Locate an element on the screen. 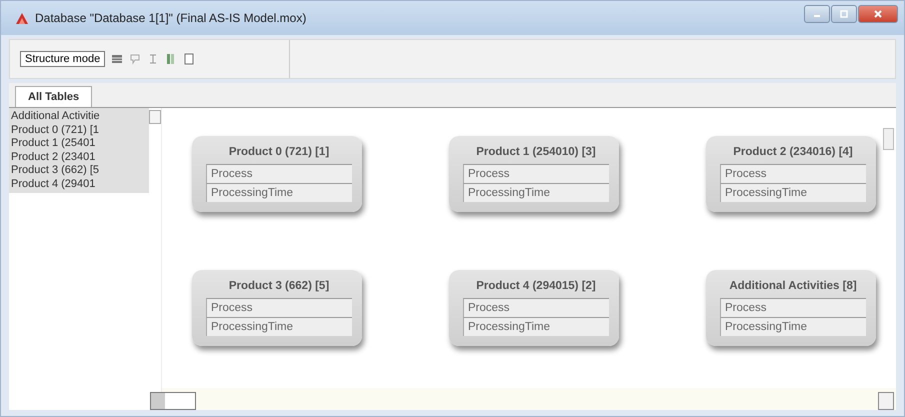 The width and height of the screenshot is (905, 417). close-icon is located at coordinates (878, 14).